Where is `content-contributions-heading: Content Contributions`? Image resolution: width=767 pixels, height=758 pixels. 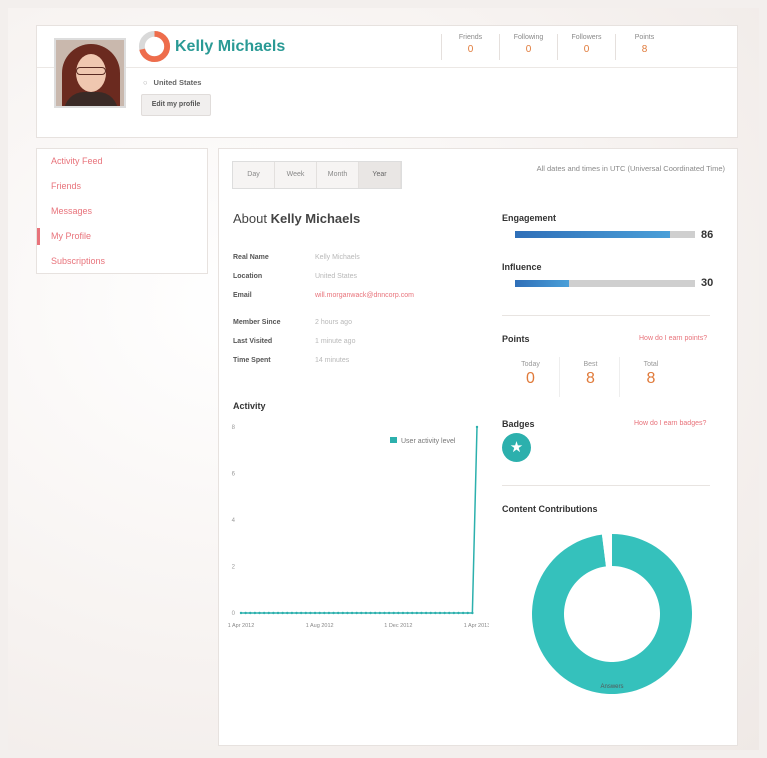
content-contributions-heading: Content Contributions is located at coordinates (550, 509).